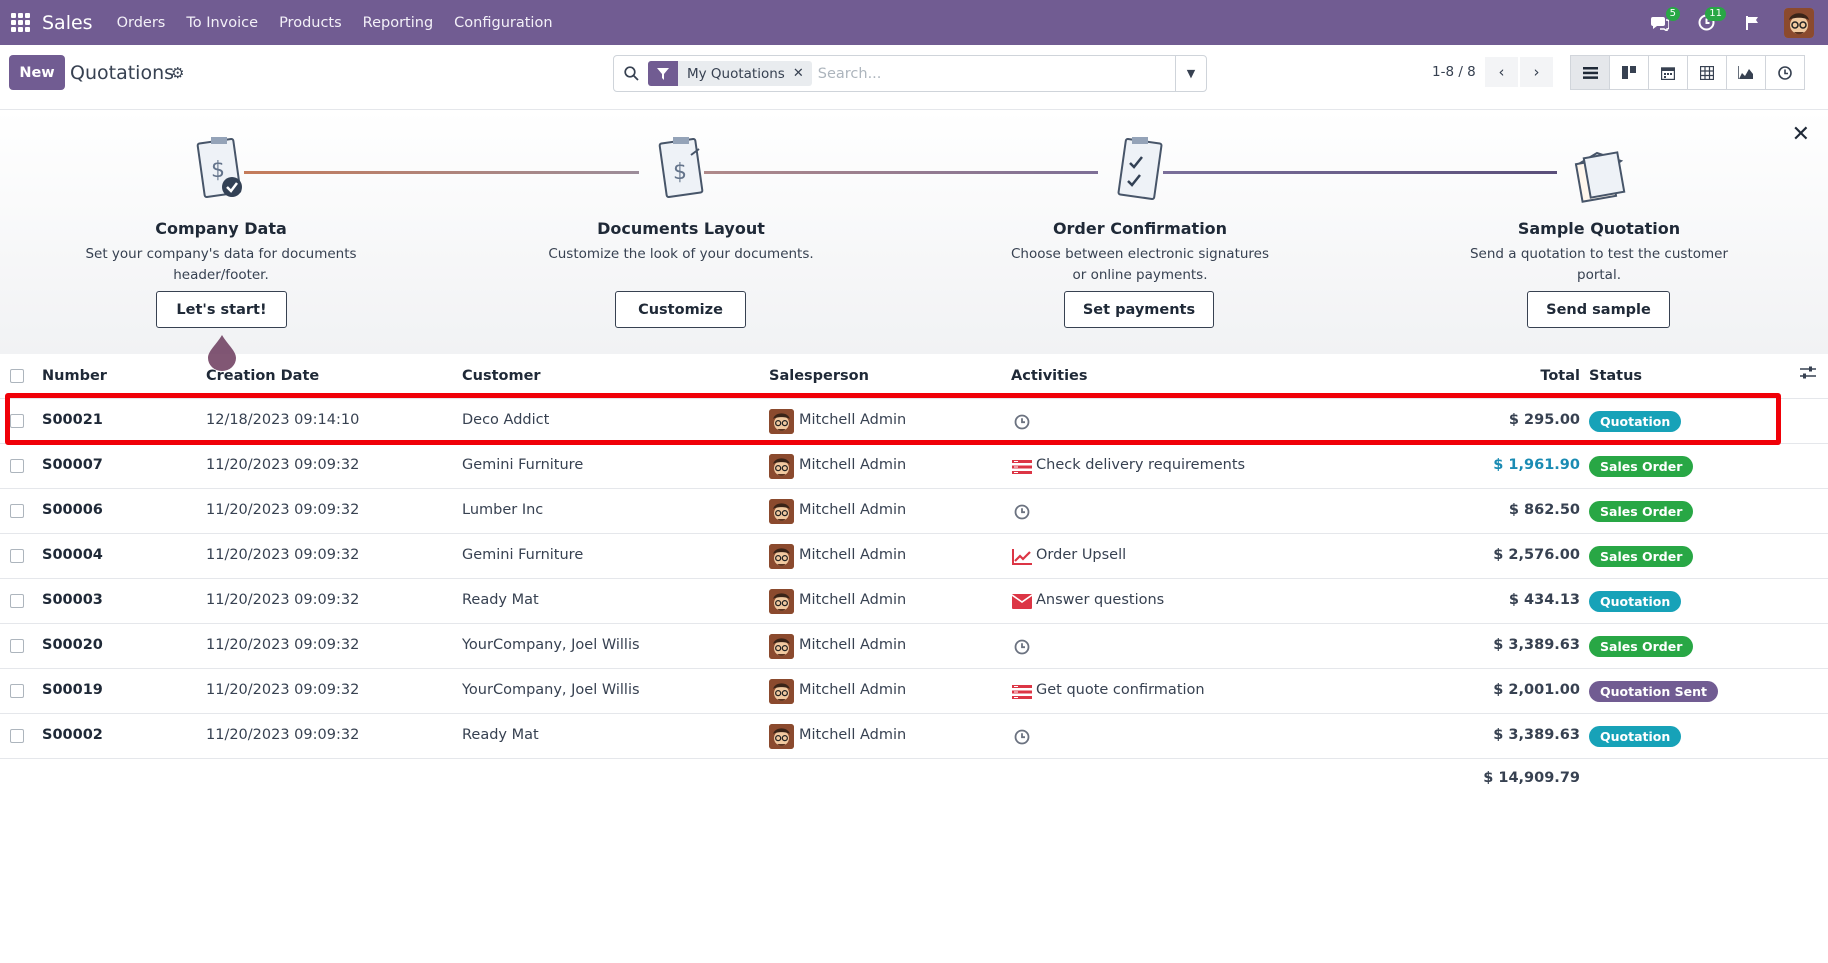 This screenshot has height=963, width=1828. What do you see at coordinates (681, 228) in the screenshot?
I see `step-title: Documents Layout` at bounding box center [681, 228].